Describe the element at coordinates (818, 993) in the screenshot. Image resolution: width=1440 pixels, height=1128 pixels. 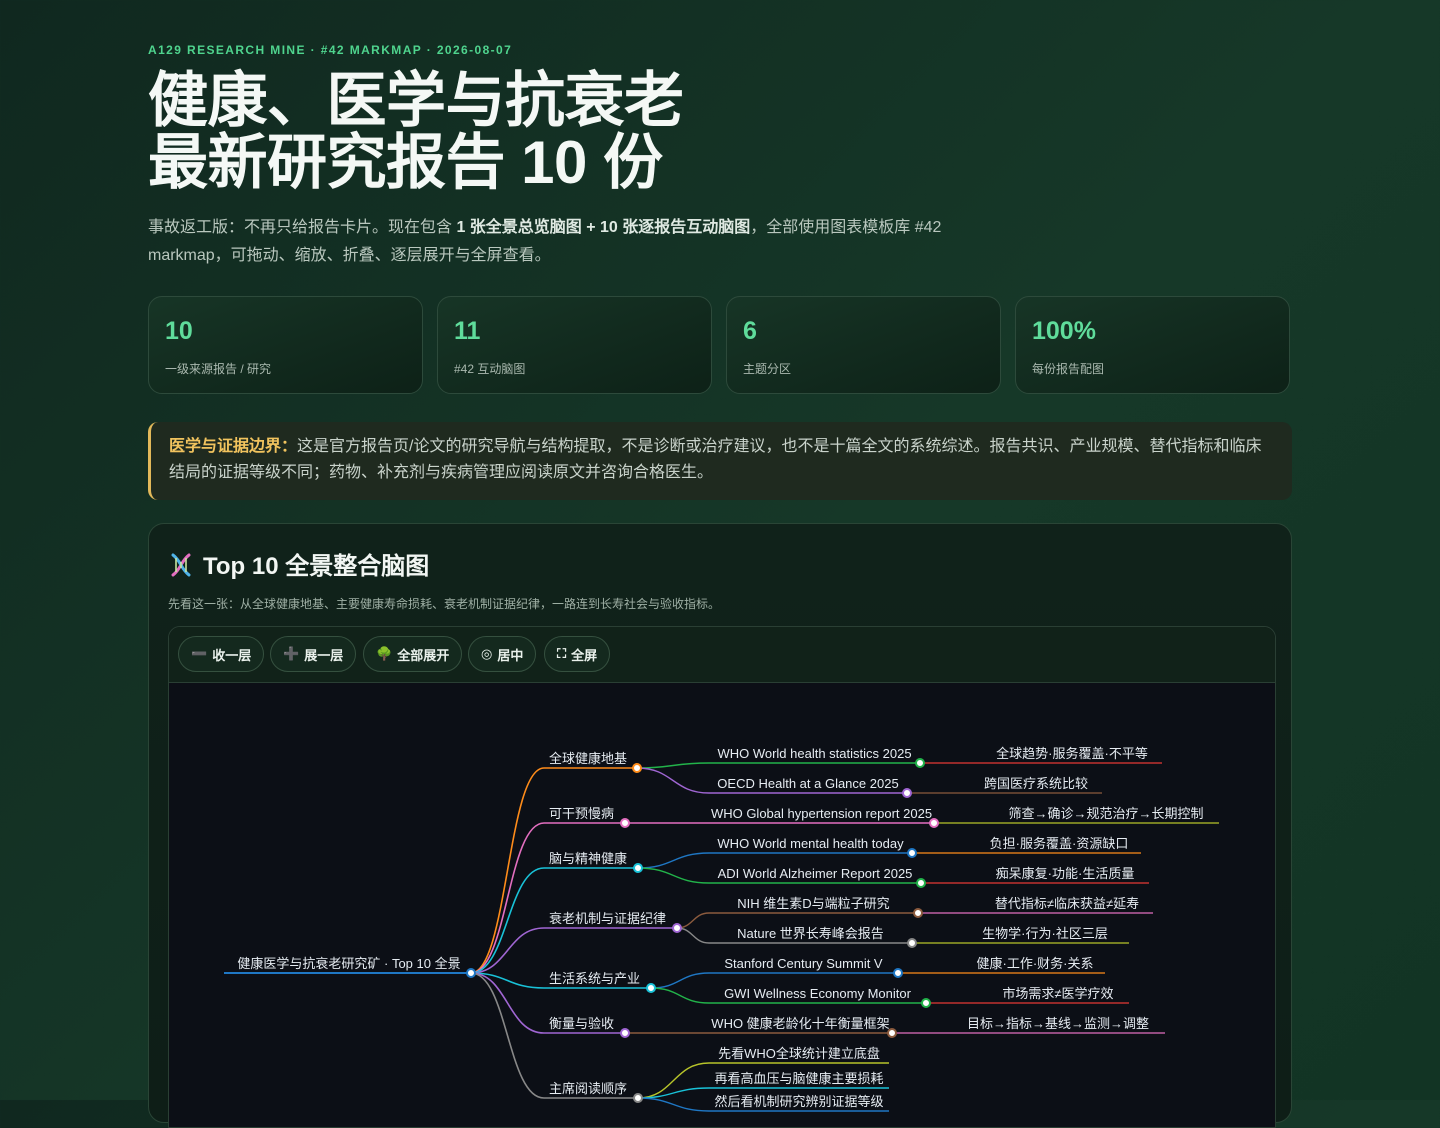
I see `child-node-label: GWI Wellness Economy Monitor` at that location.